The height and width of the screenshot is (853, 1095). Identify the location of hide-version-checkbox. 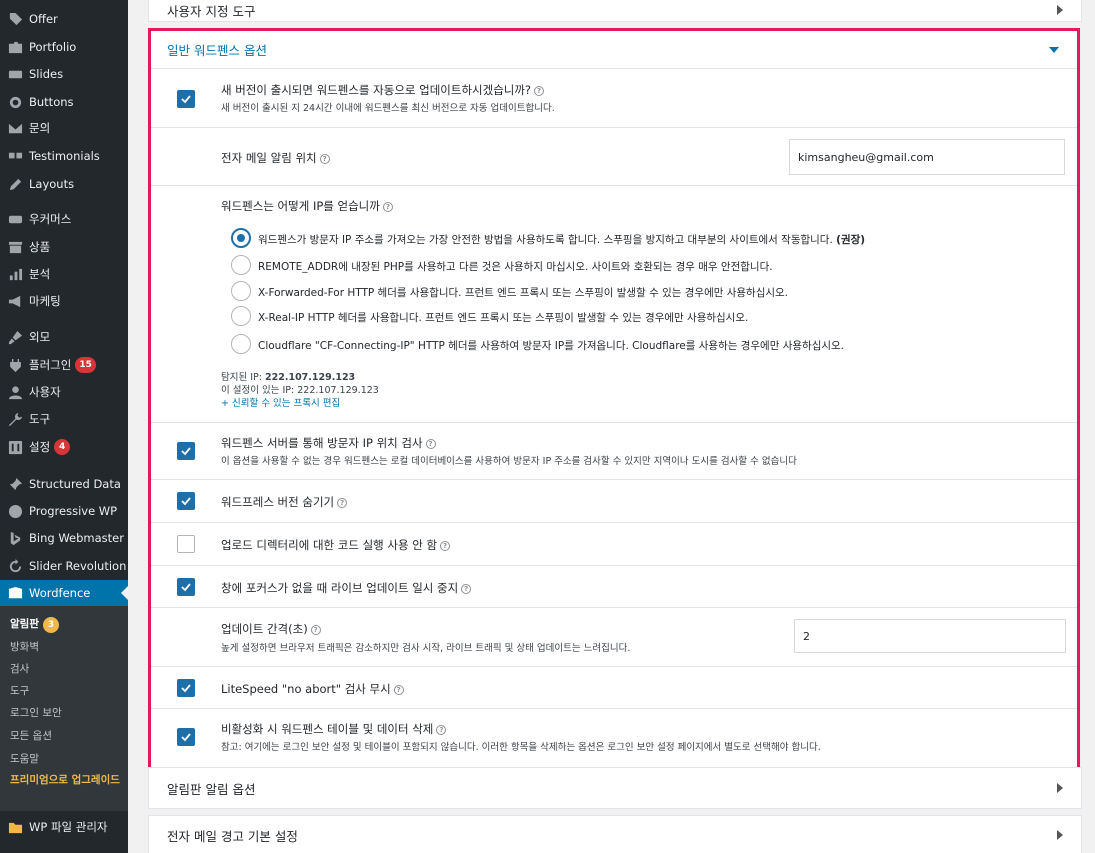
(186, 501).